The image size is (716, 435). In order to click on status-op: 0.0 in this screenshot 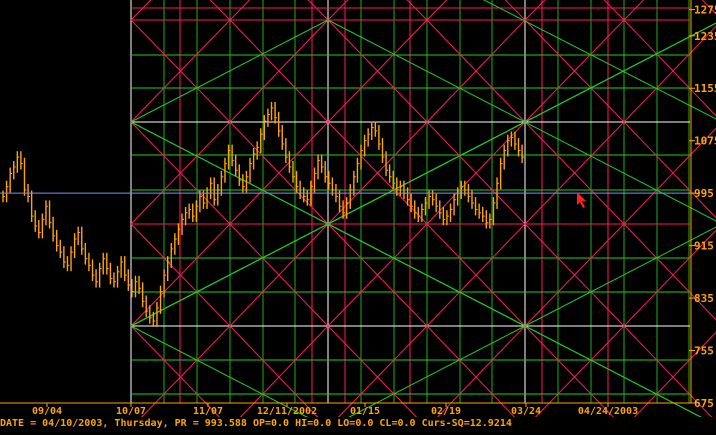, I will do `click(280, 423)`.